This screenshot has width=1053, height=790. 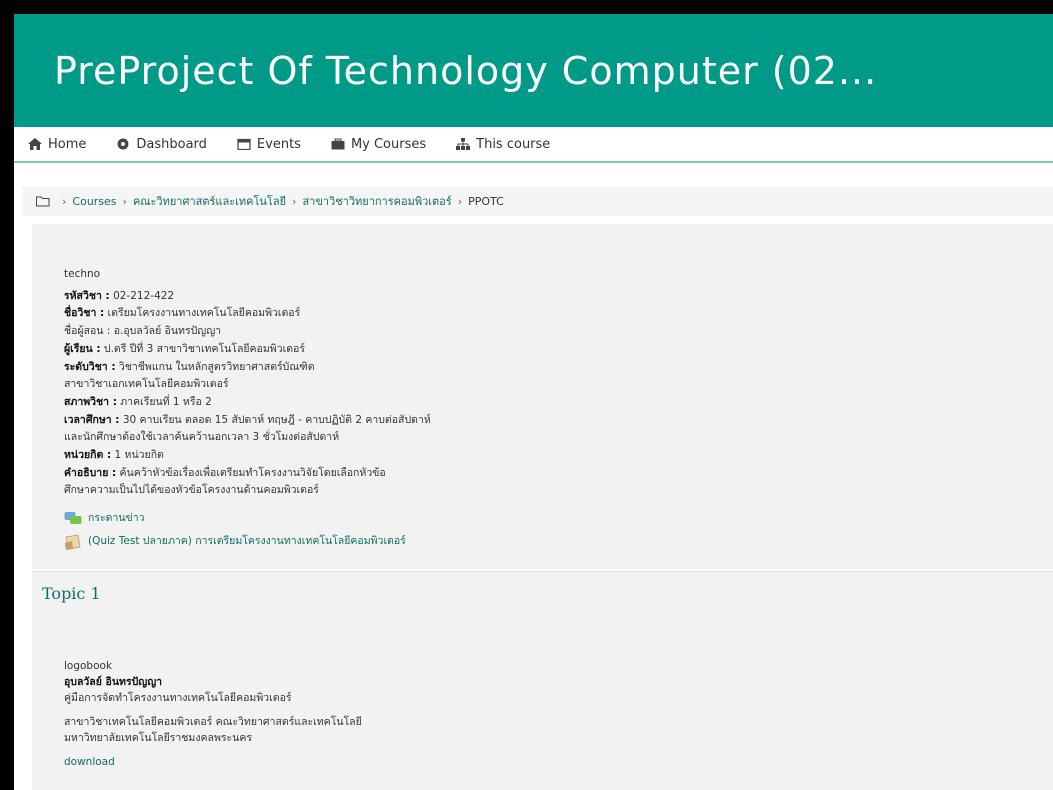 I want to click on nav-home-label: Home, so click(x=67, y=144).